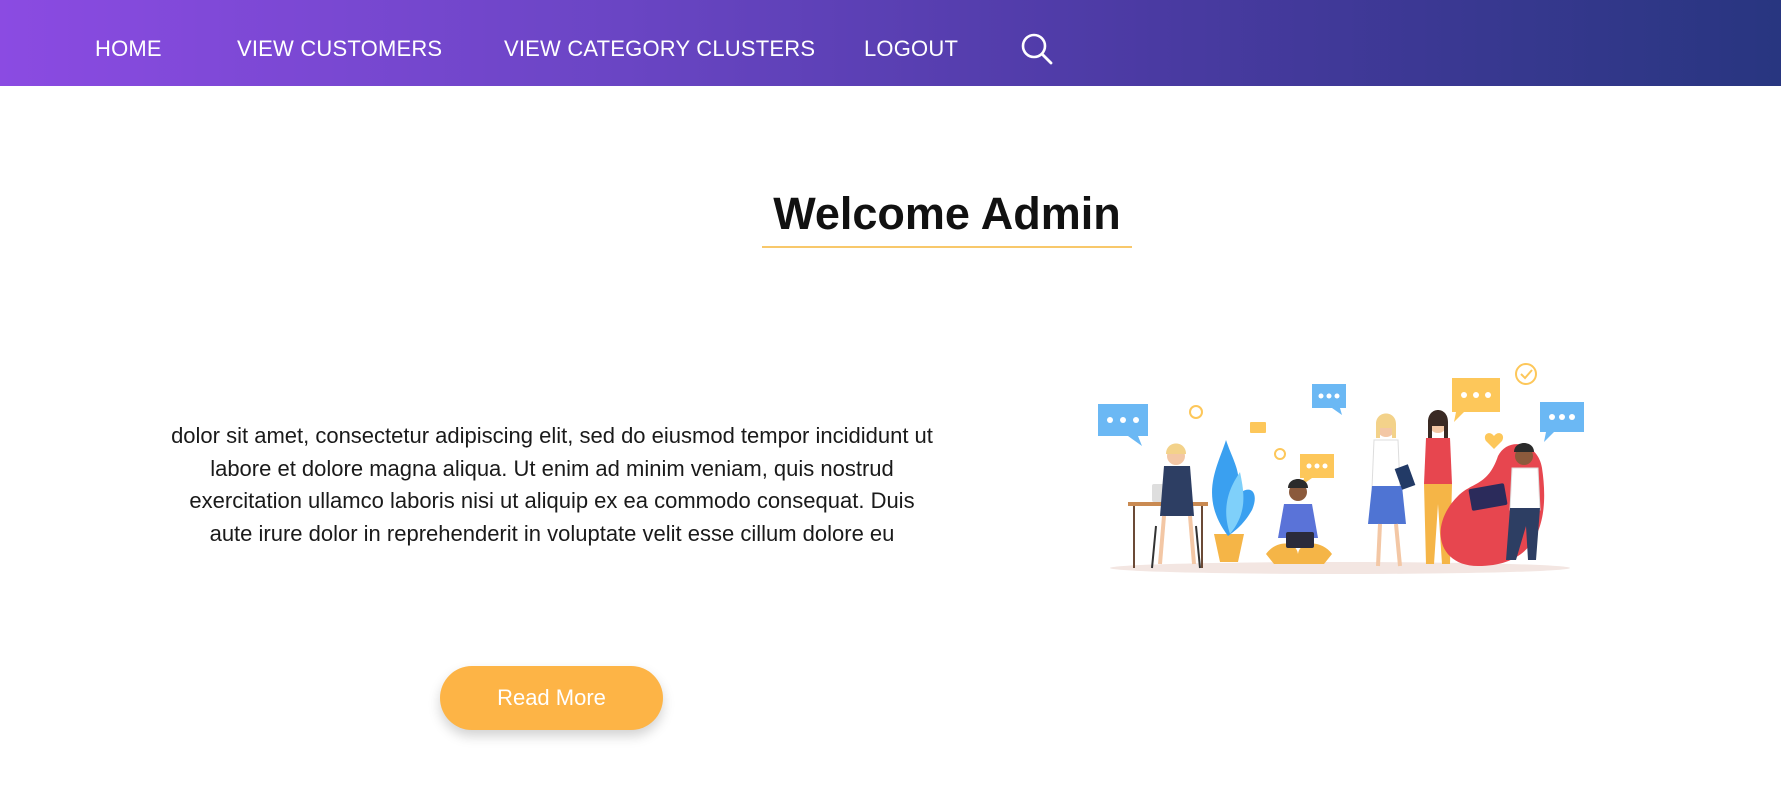 This screenshot has height=786, width=1781. What do you see at coordinates (339, 49) in the screenshot?
I see `nav-view-customers-link: VIEW CUSTOMERS` at bounding box center [339, 49].